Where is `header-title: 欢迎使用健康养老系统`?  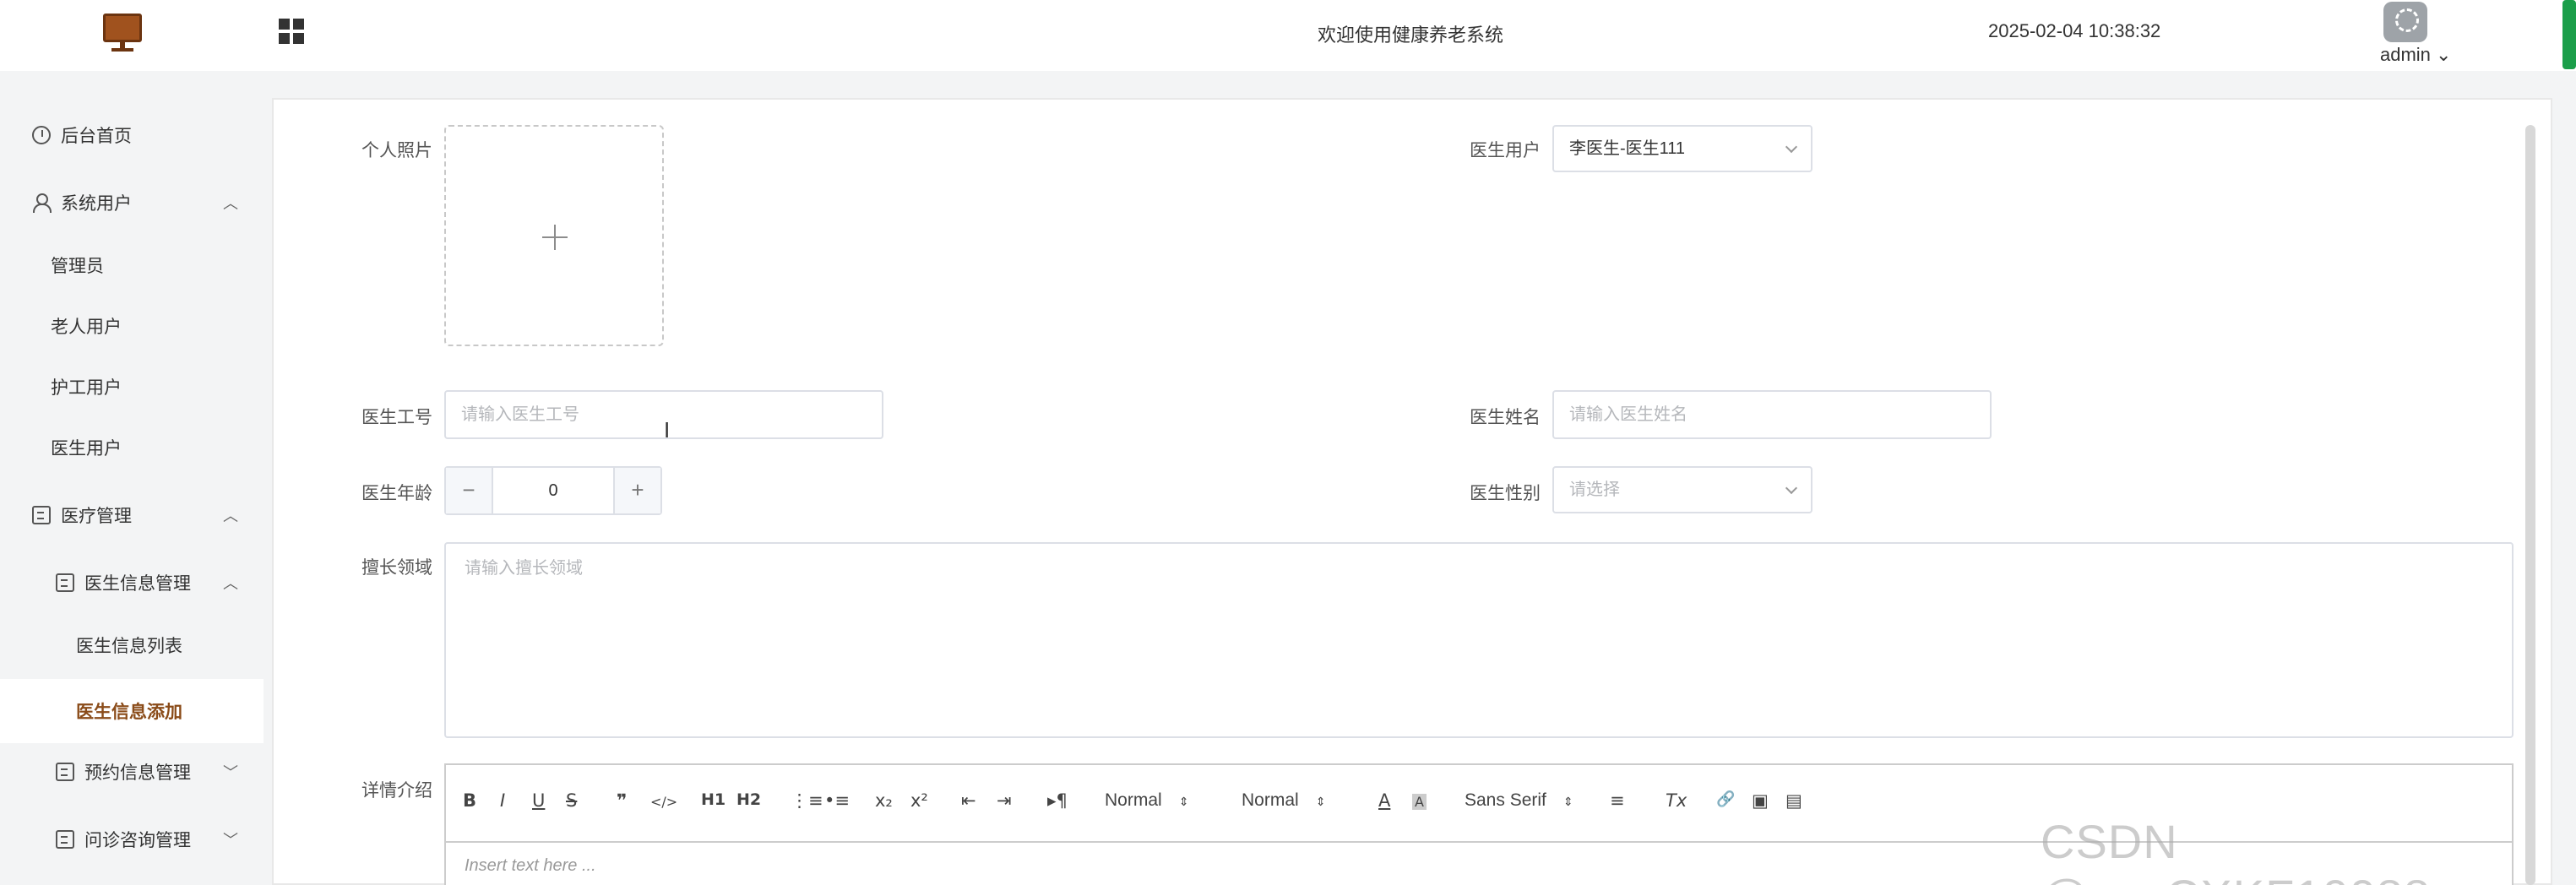 header-title: 欢迎使用健康养老系统 is located at coordinates (1411, 35).